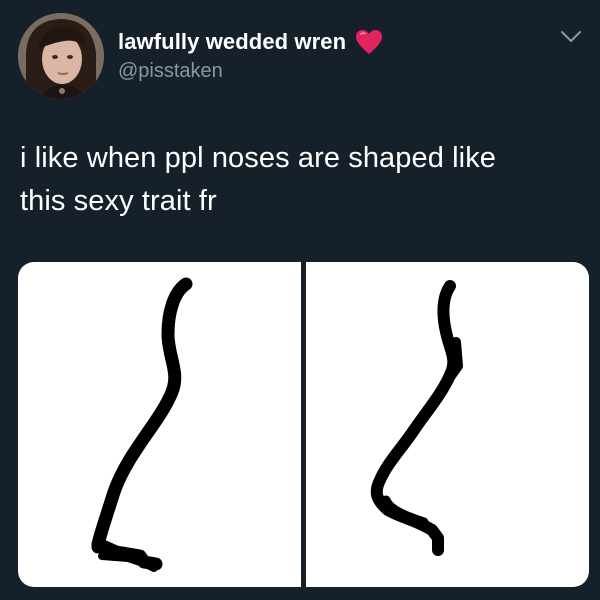  Describe the element at coordinates (258, 158) in the screenshot. I see `tweet-text-line-1: i like when ppl noses are shaped like` at that location.